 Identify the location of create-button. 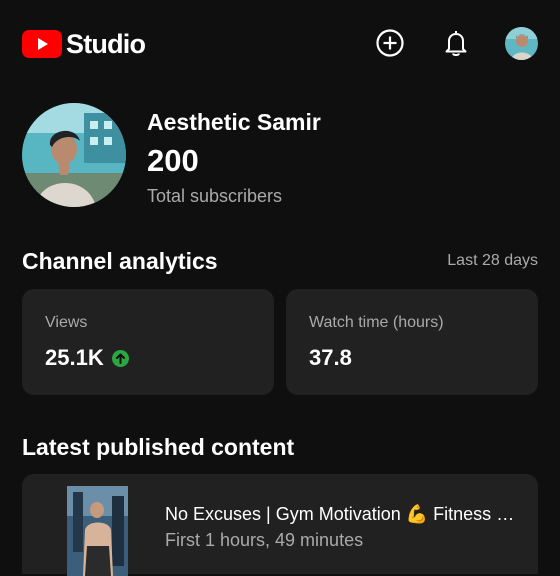
(390, 43).